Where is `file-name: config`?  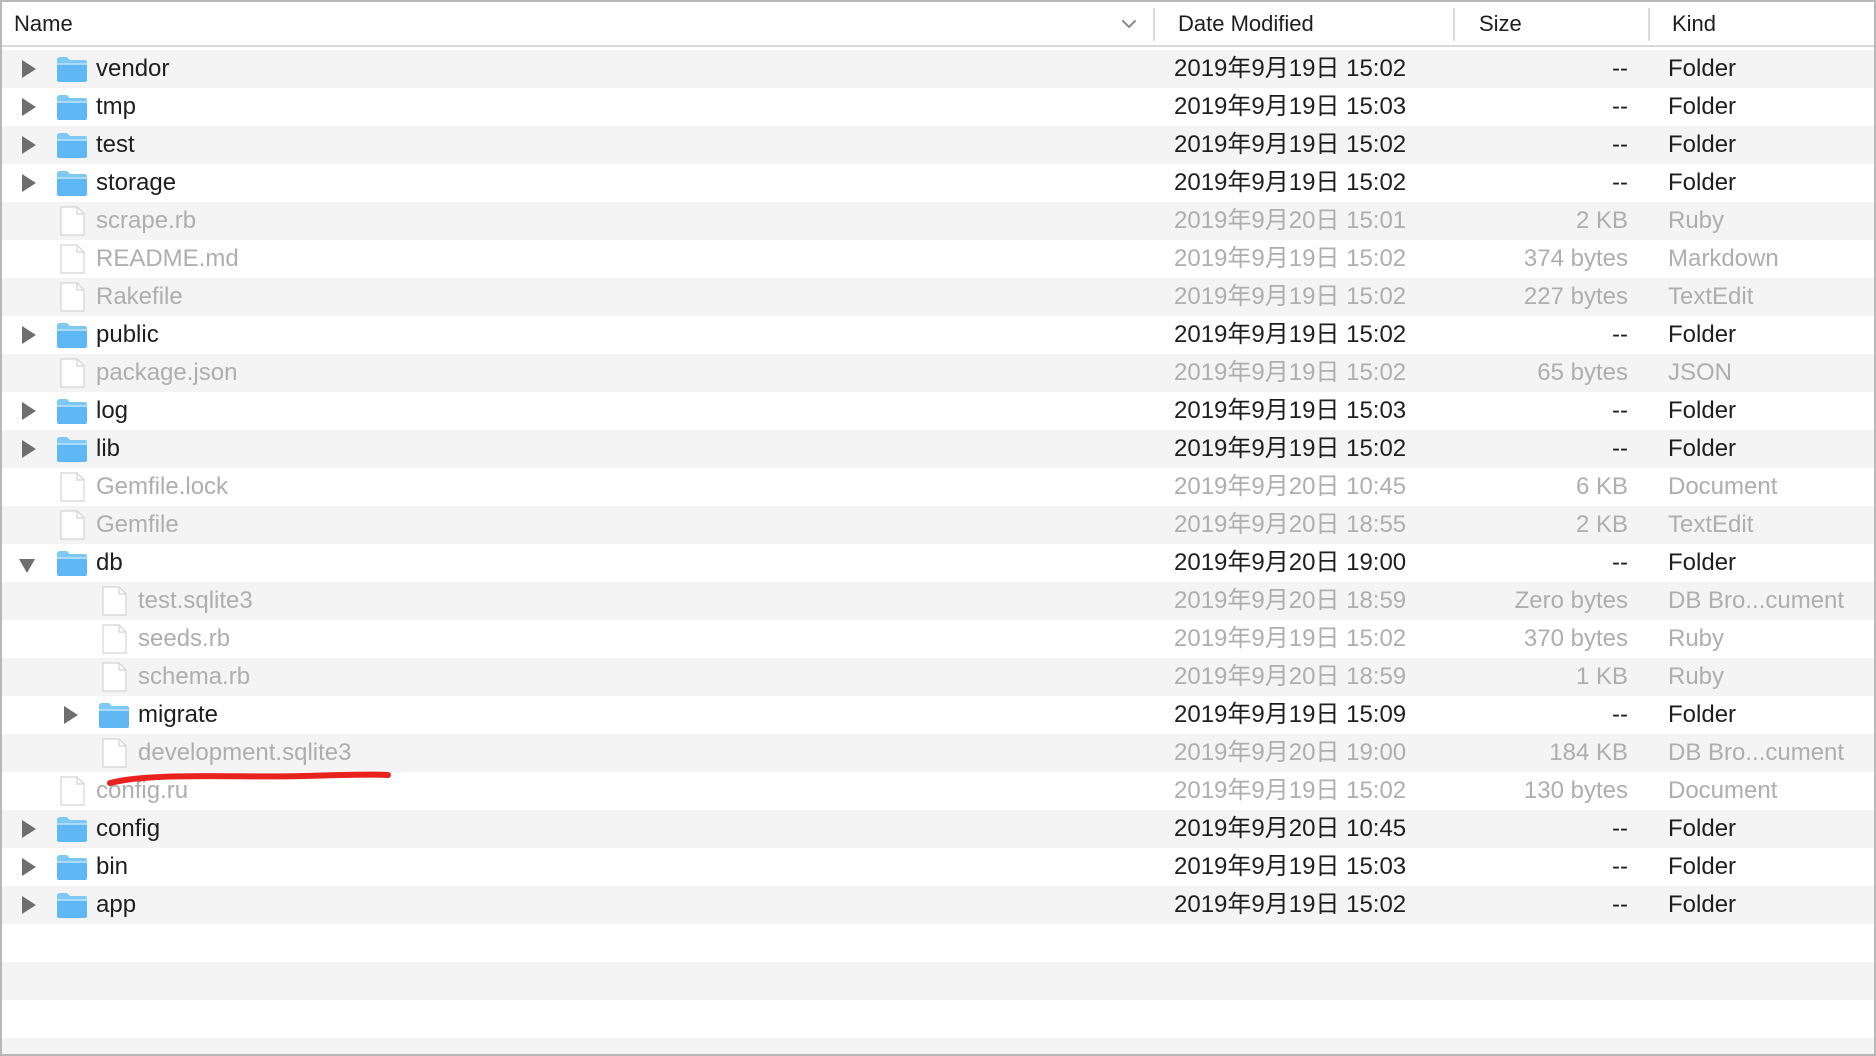 file-name: config is located at coordinates (128, 829).